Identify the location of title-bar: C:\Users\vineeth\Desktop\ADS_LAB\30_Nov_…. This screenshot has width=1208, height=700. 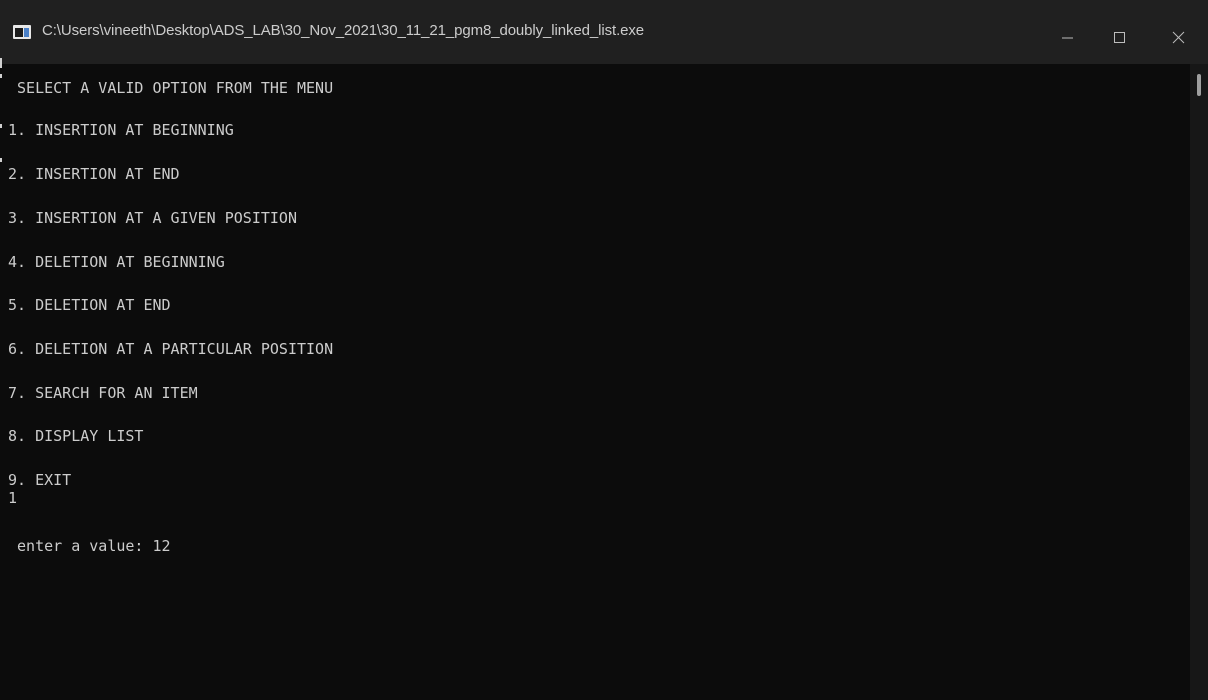
(604, 32).